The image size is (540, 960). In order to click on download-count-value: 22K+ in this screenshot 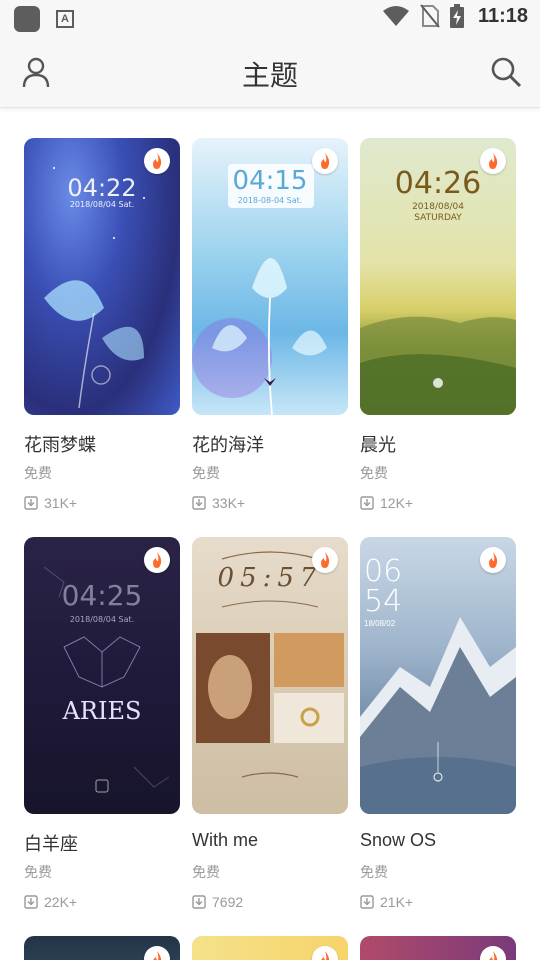, I will do `click(61, 902)`.